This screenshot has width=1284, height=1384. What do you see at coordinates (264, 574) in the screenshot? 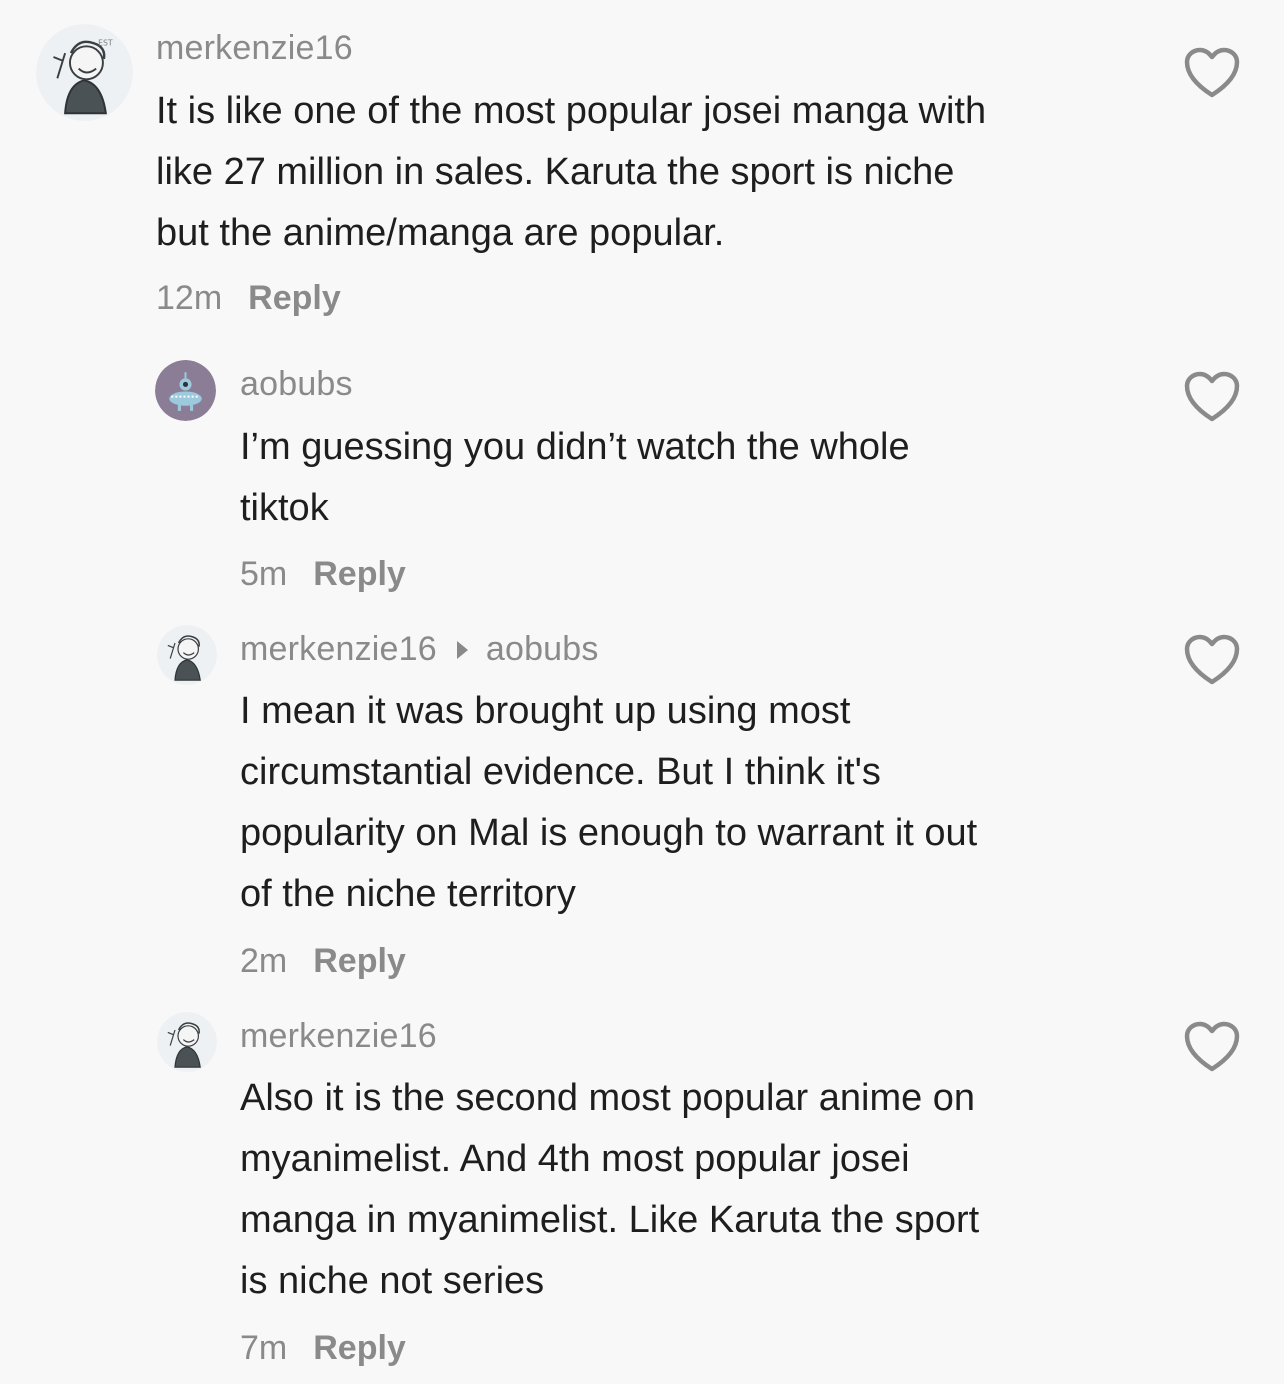
I see `comment-timestamp: 5m` at bounding box center [264, 574].